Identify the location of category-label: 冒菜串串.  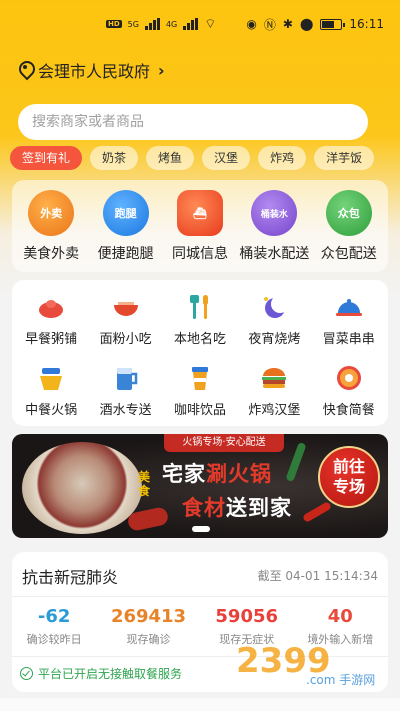
(348, 339).